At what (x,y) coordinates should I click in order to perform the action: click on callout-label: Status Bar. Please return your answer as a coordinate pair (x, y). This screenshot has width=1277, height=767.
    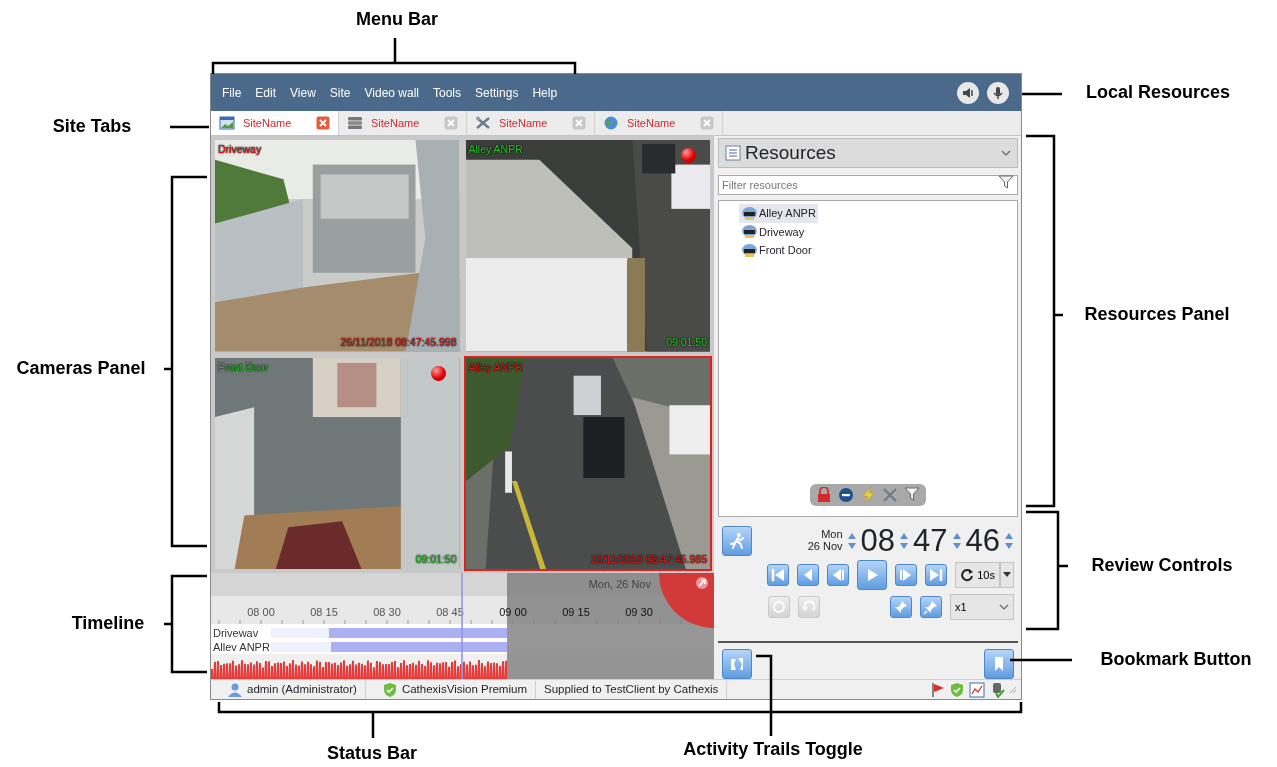
    Looking at the image, I should click on (372, 754).